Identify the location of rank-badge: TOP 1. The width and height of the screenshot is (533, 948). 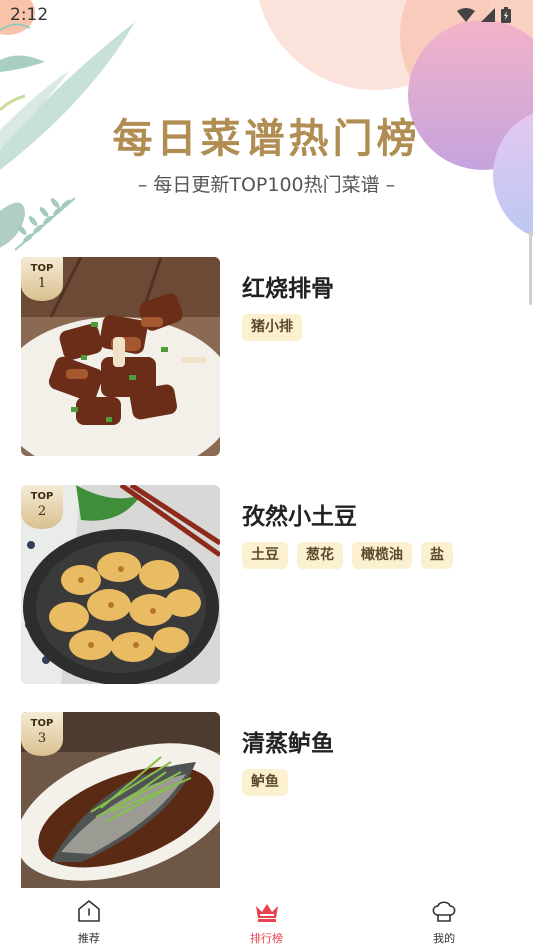
(42, 279).